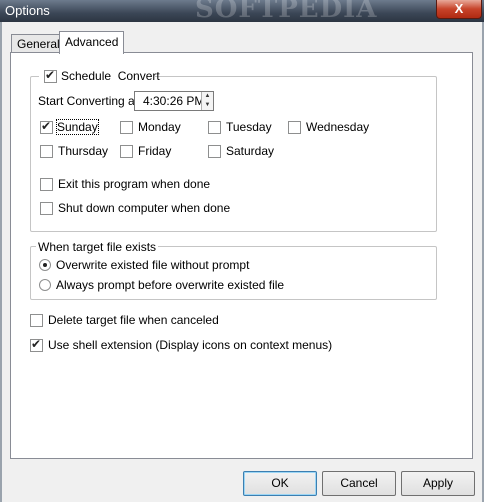 The image size is (484, 502). I want to click on title-bar: SOFTPEDIA Options X, so click(242, 12).